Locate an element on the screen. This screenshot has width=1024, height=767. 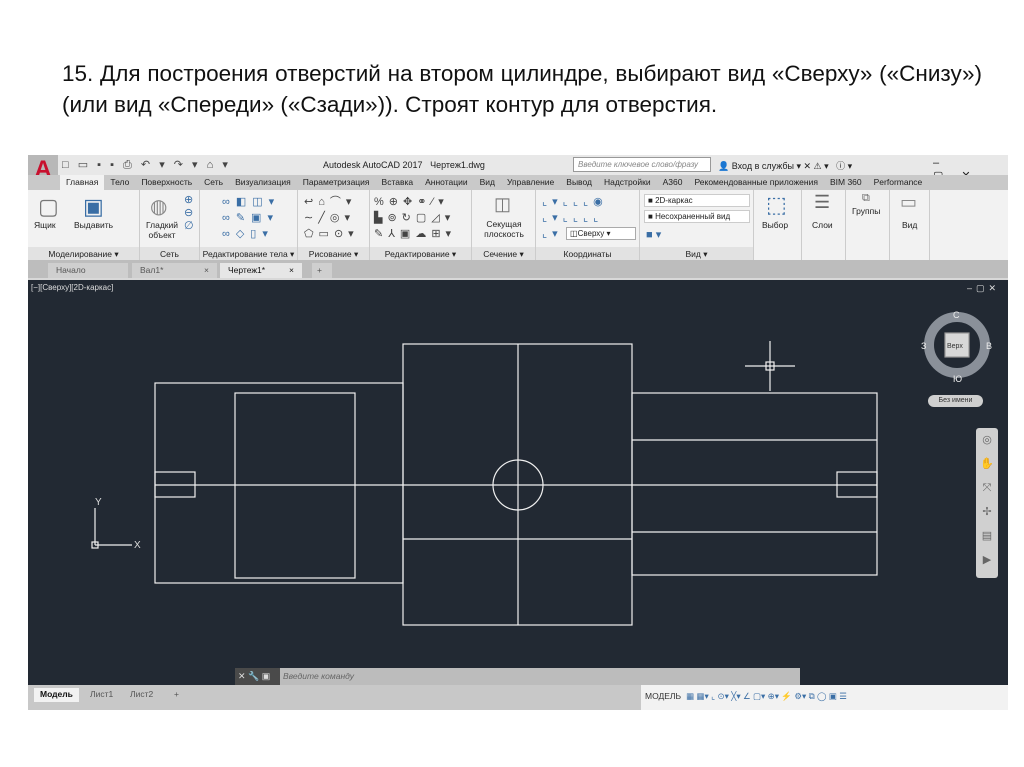
tab-performance: Performance is located at coordinates (898, 182).